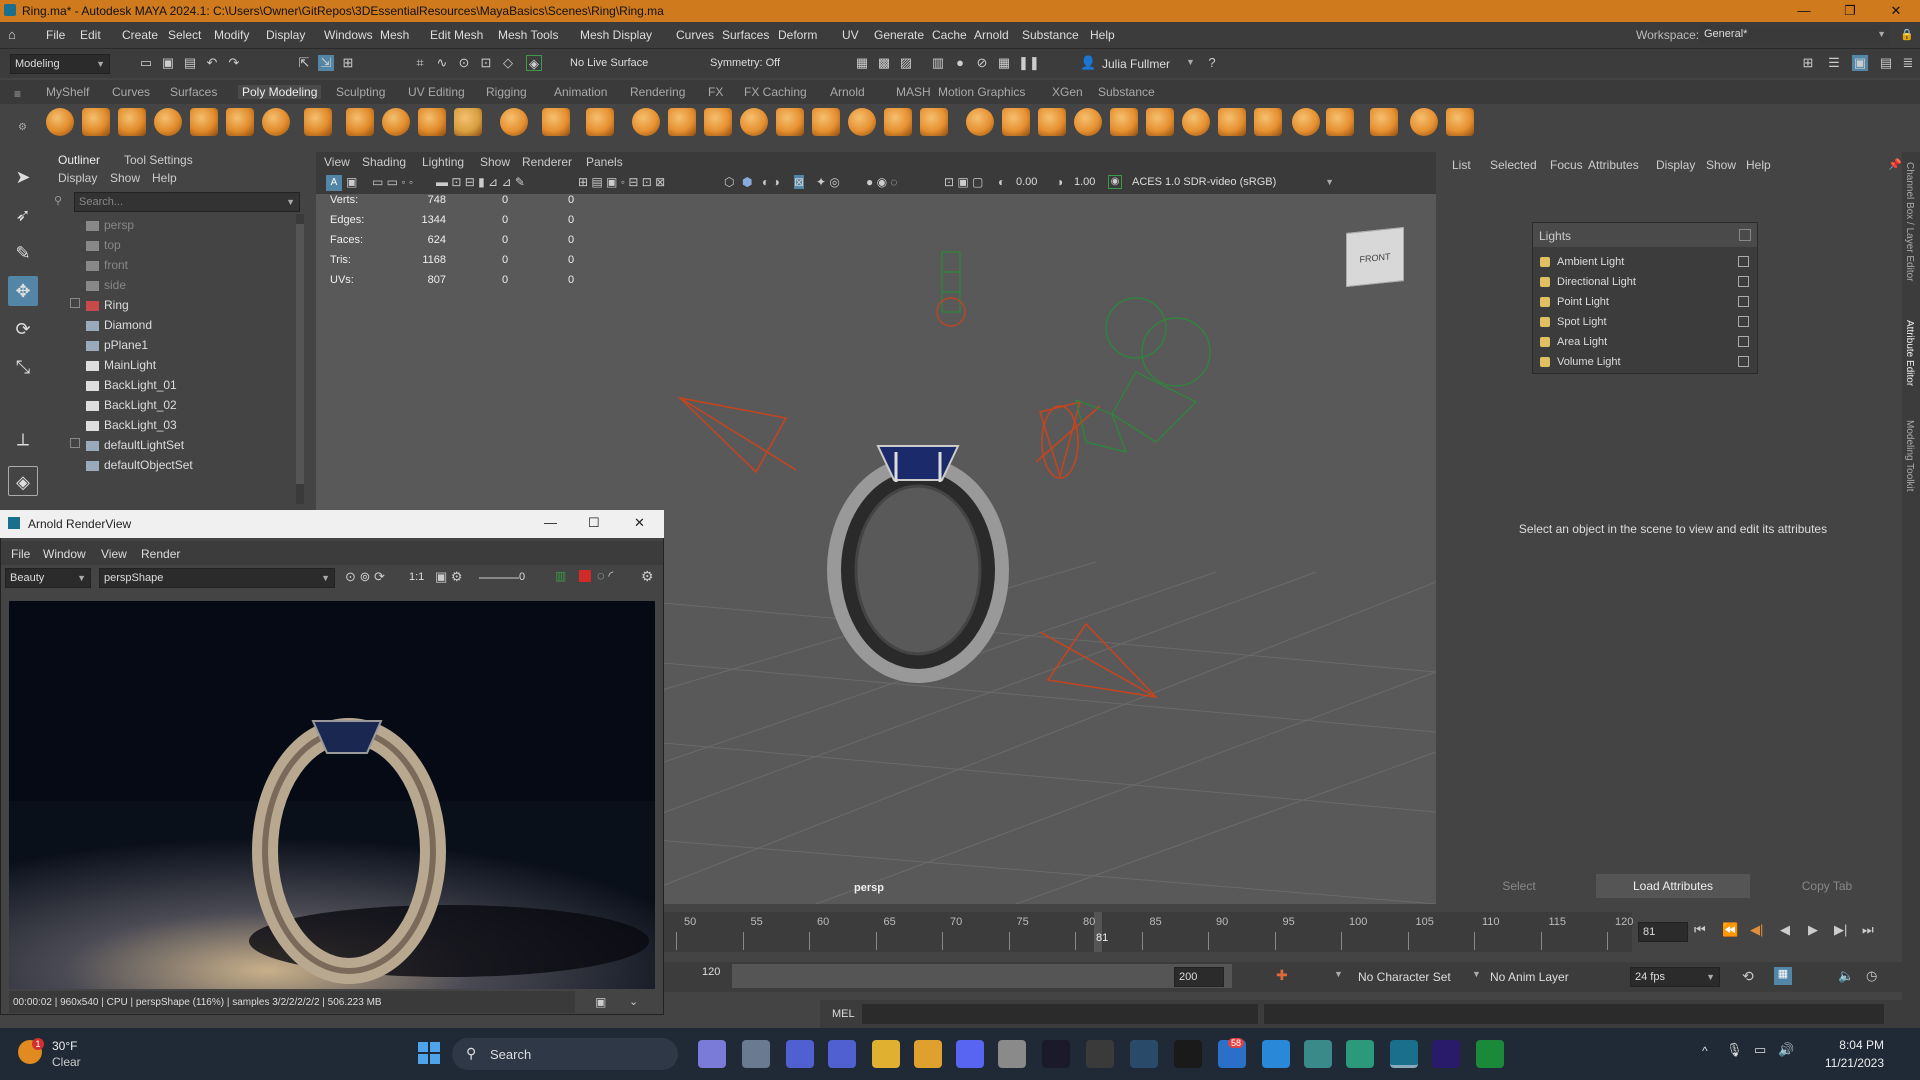  Describe the element at coordinates (1909, 222) in the screenshot. I see `tab-channel-box: Channel Box / Layer Editor` at that location.